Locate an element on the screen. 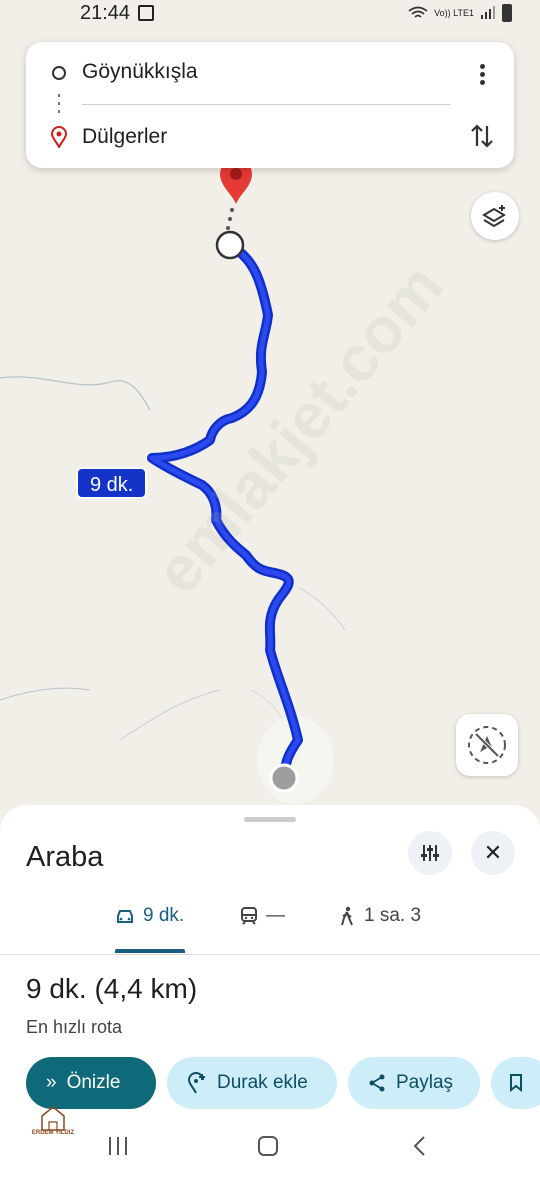 The image size is (540, 1180). compass-icon is located at coordinates (487, 745).